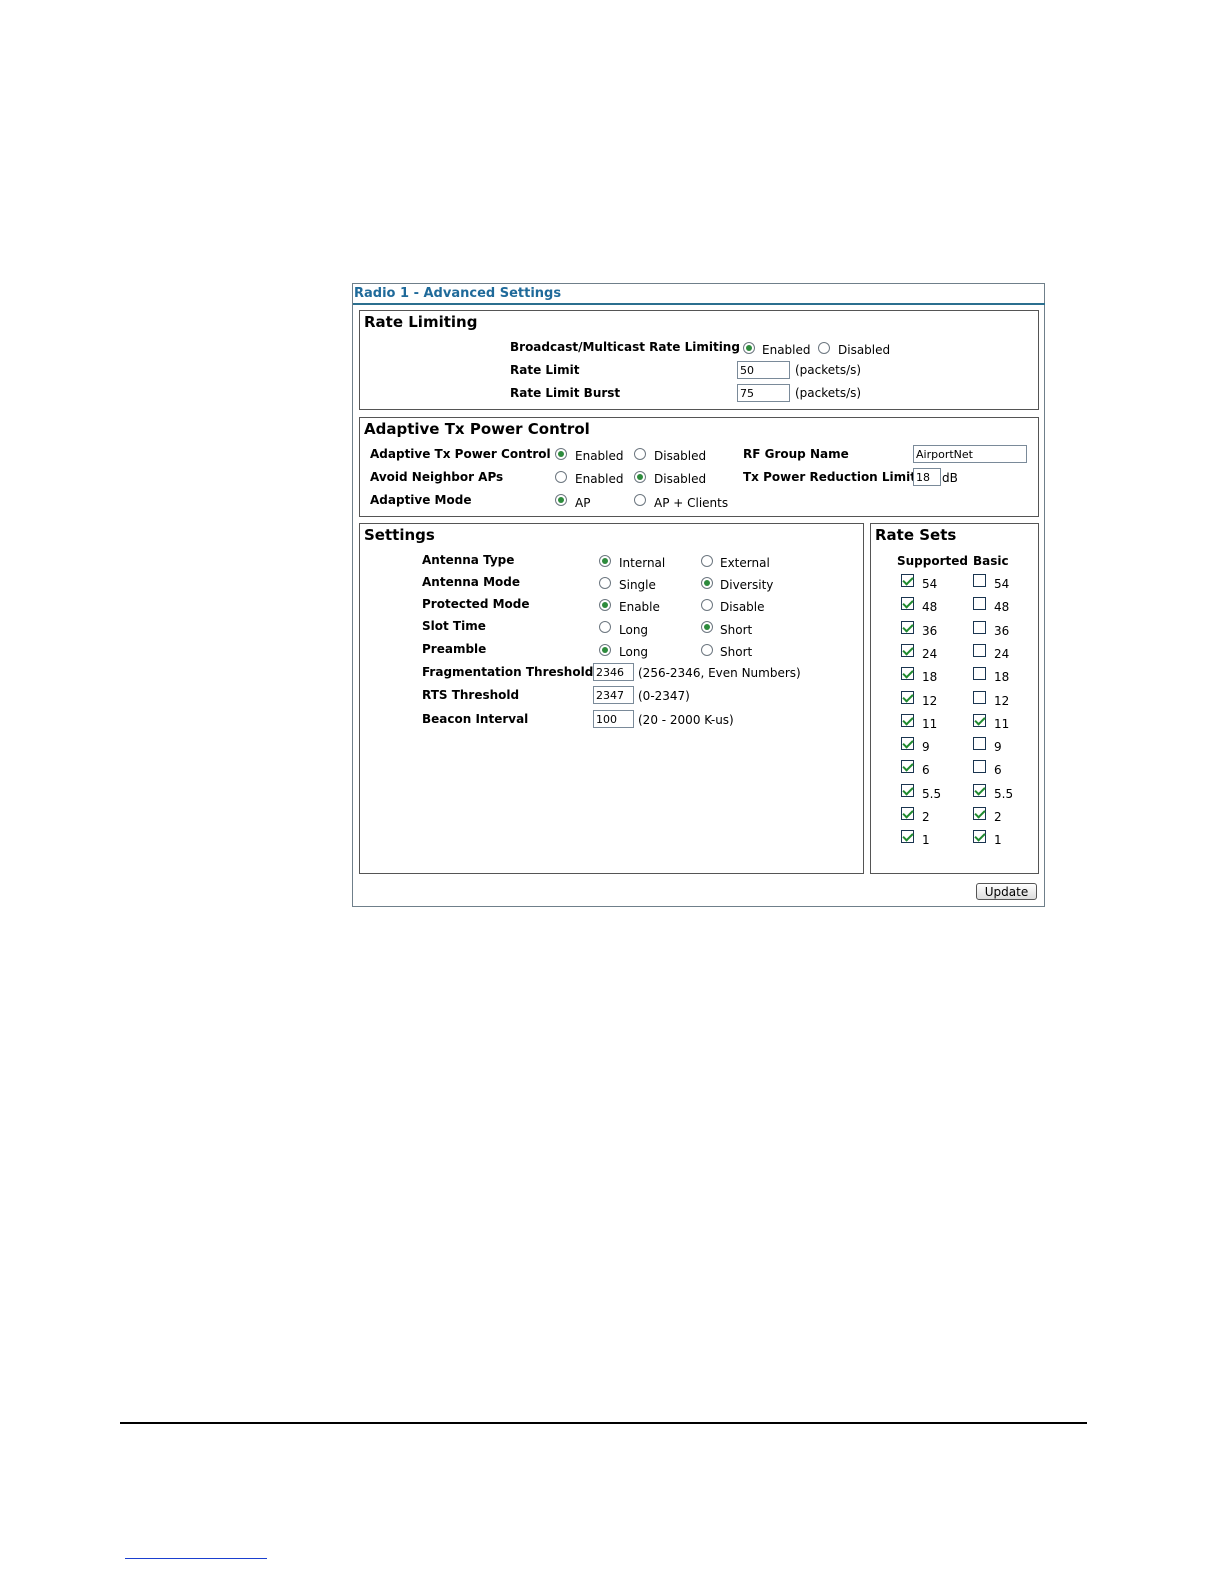 The width and height of the screenshot is (1224, 1584). Describe the element at coordinates (561, 500) in the screenshot. I see `mode-ap-radio` at that location.